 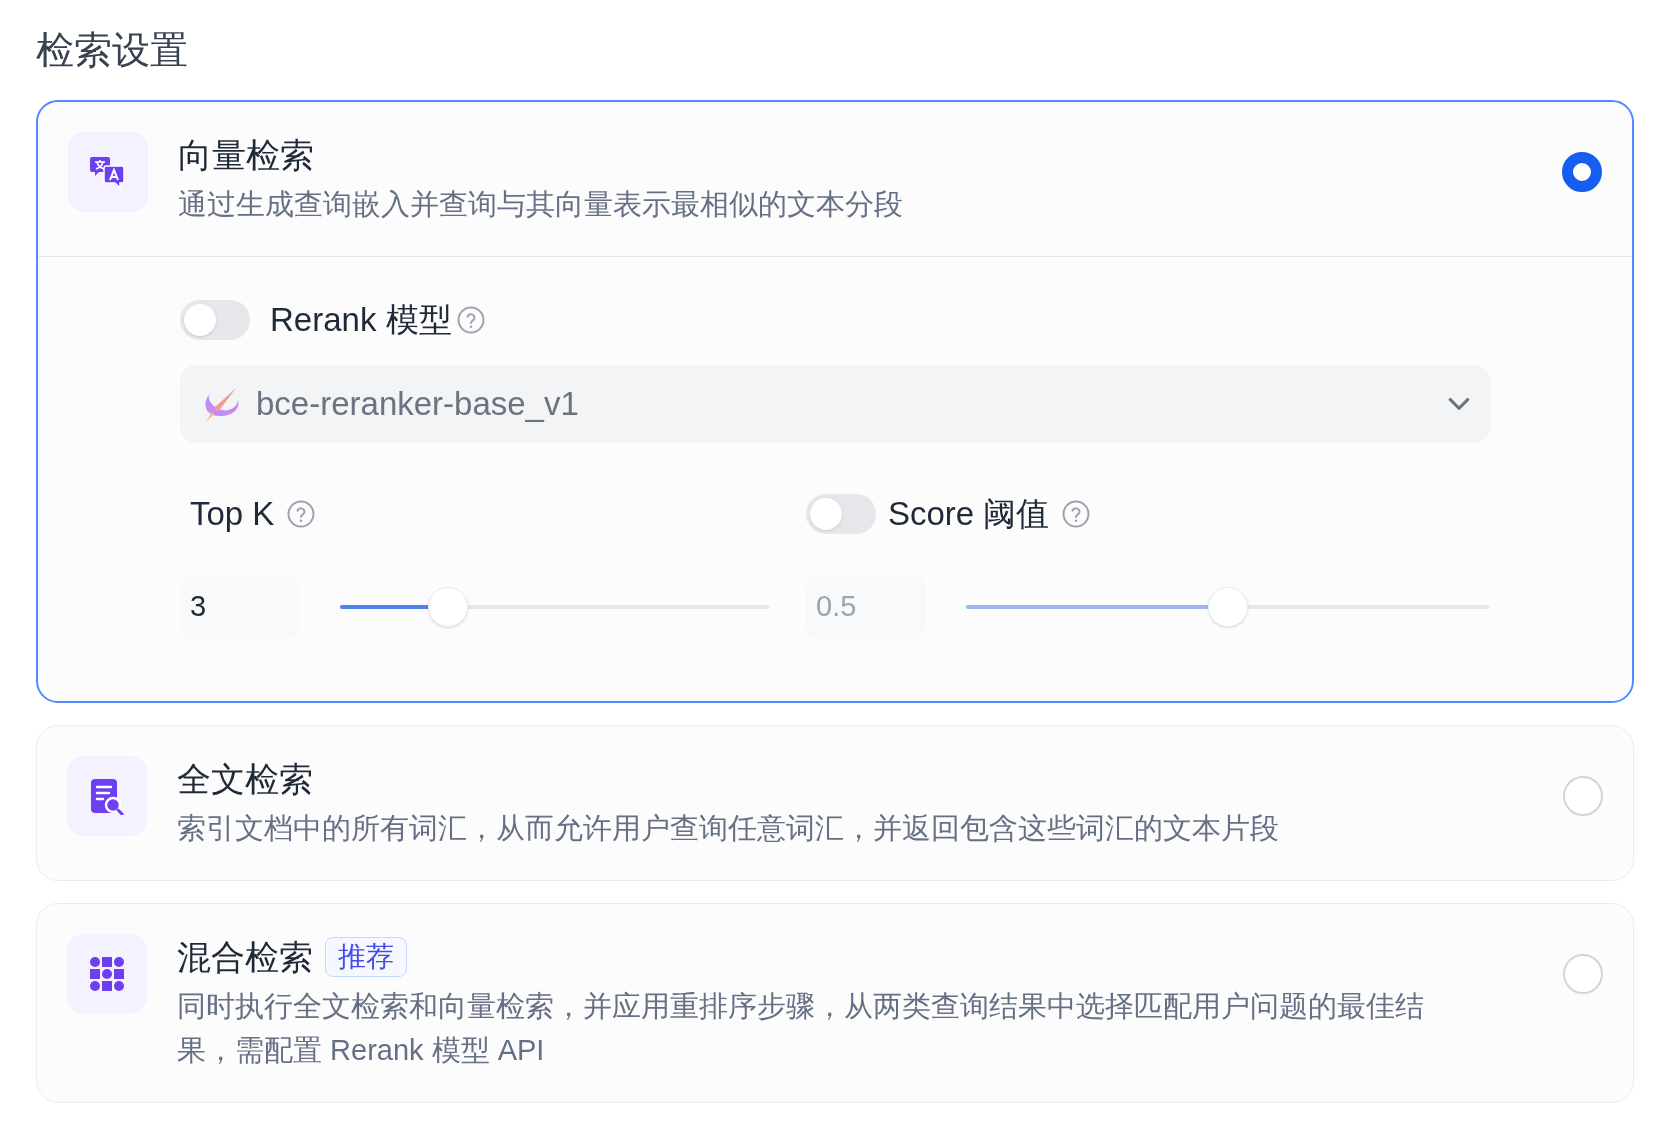 What do you see at coordinates (728, 828) in the screenshot?
I see `option-description: 索引文档中的所有词汇，从而允许用户查询任意词汇，并返回包含这些词汇的文本片段` at bounding box center [728, 828].